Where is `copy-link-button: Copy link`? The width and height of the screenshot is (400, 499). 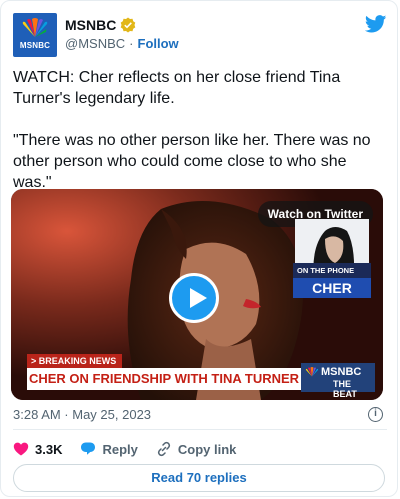
copy-link-button: Copy link is located at coordinates (196, 449).